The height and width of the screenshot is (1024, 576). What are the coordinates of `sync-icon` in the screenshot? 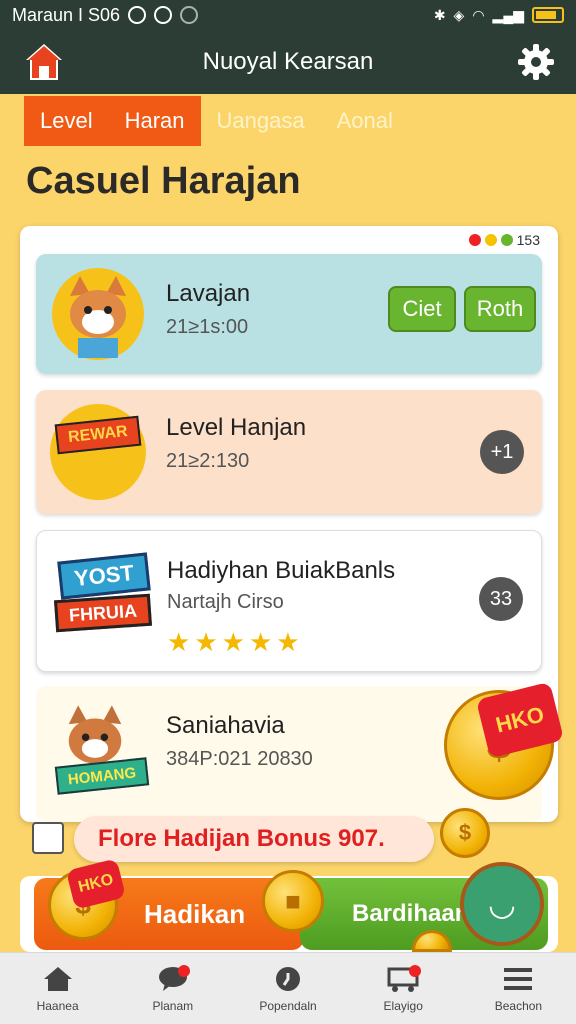 It's located at (189, 15).